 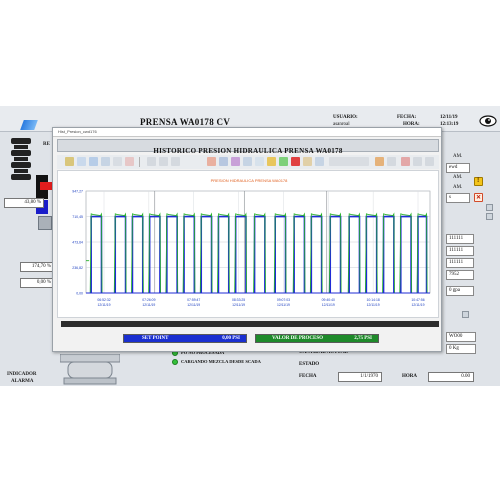 I want to click on right-field-2: s, so click(x=458, y=198).